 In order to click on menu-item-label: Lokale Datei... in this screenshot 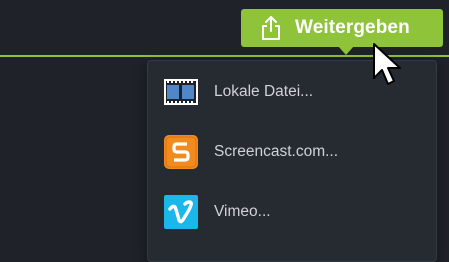, I will do `click(264, 91)`.